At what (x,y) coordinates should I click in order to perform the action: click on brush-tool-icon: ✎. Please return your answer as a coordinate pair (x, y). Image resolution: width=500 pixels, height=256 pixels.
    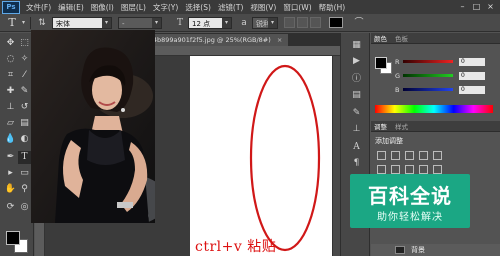
    Looking at the image, I should click on (24, 91).